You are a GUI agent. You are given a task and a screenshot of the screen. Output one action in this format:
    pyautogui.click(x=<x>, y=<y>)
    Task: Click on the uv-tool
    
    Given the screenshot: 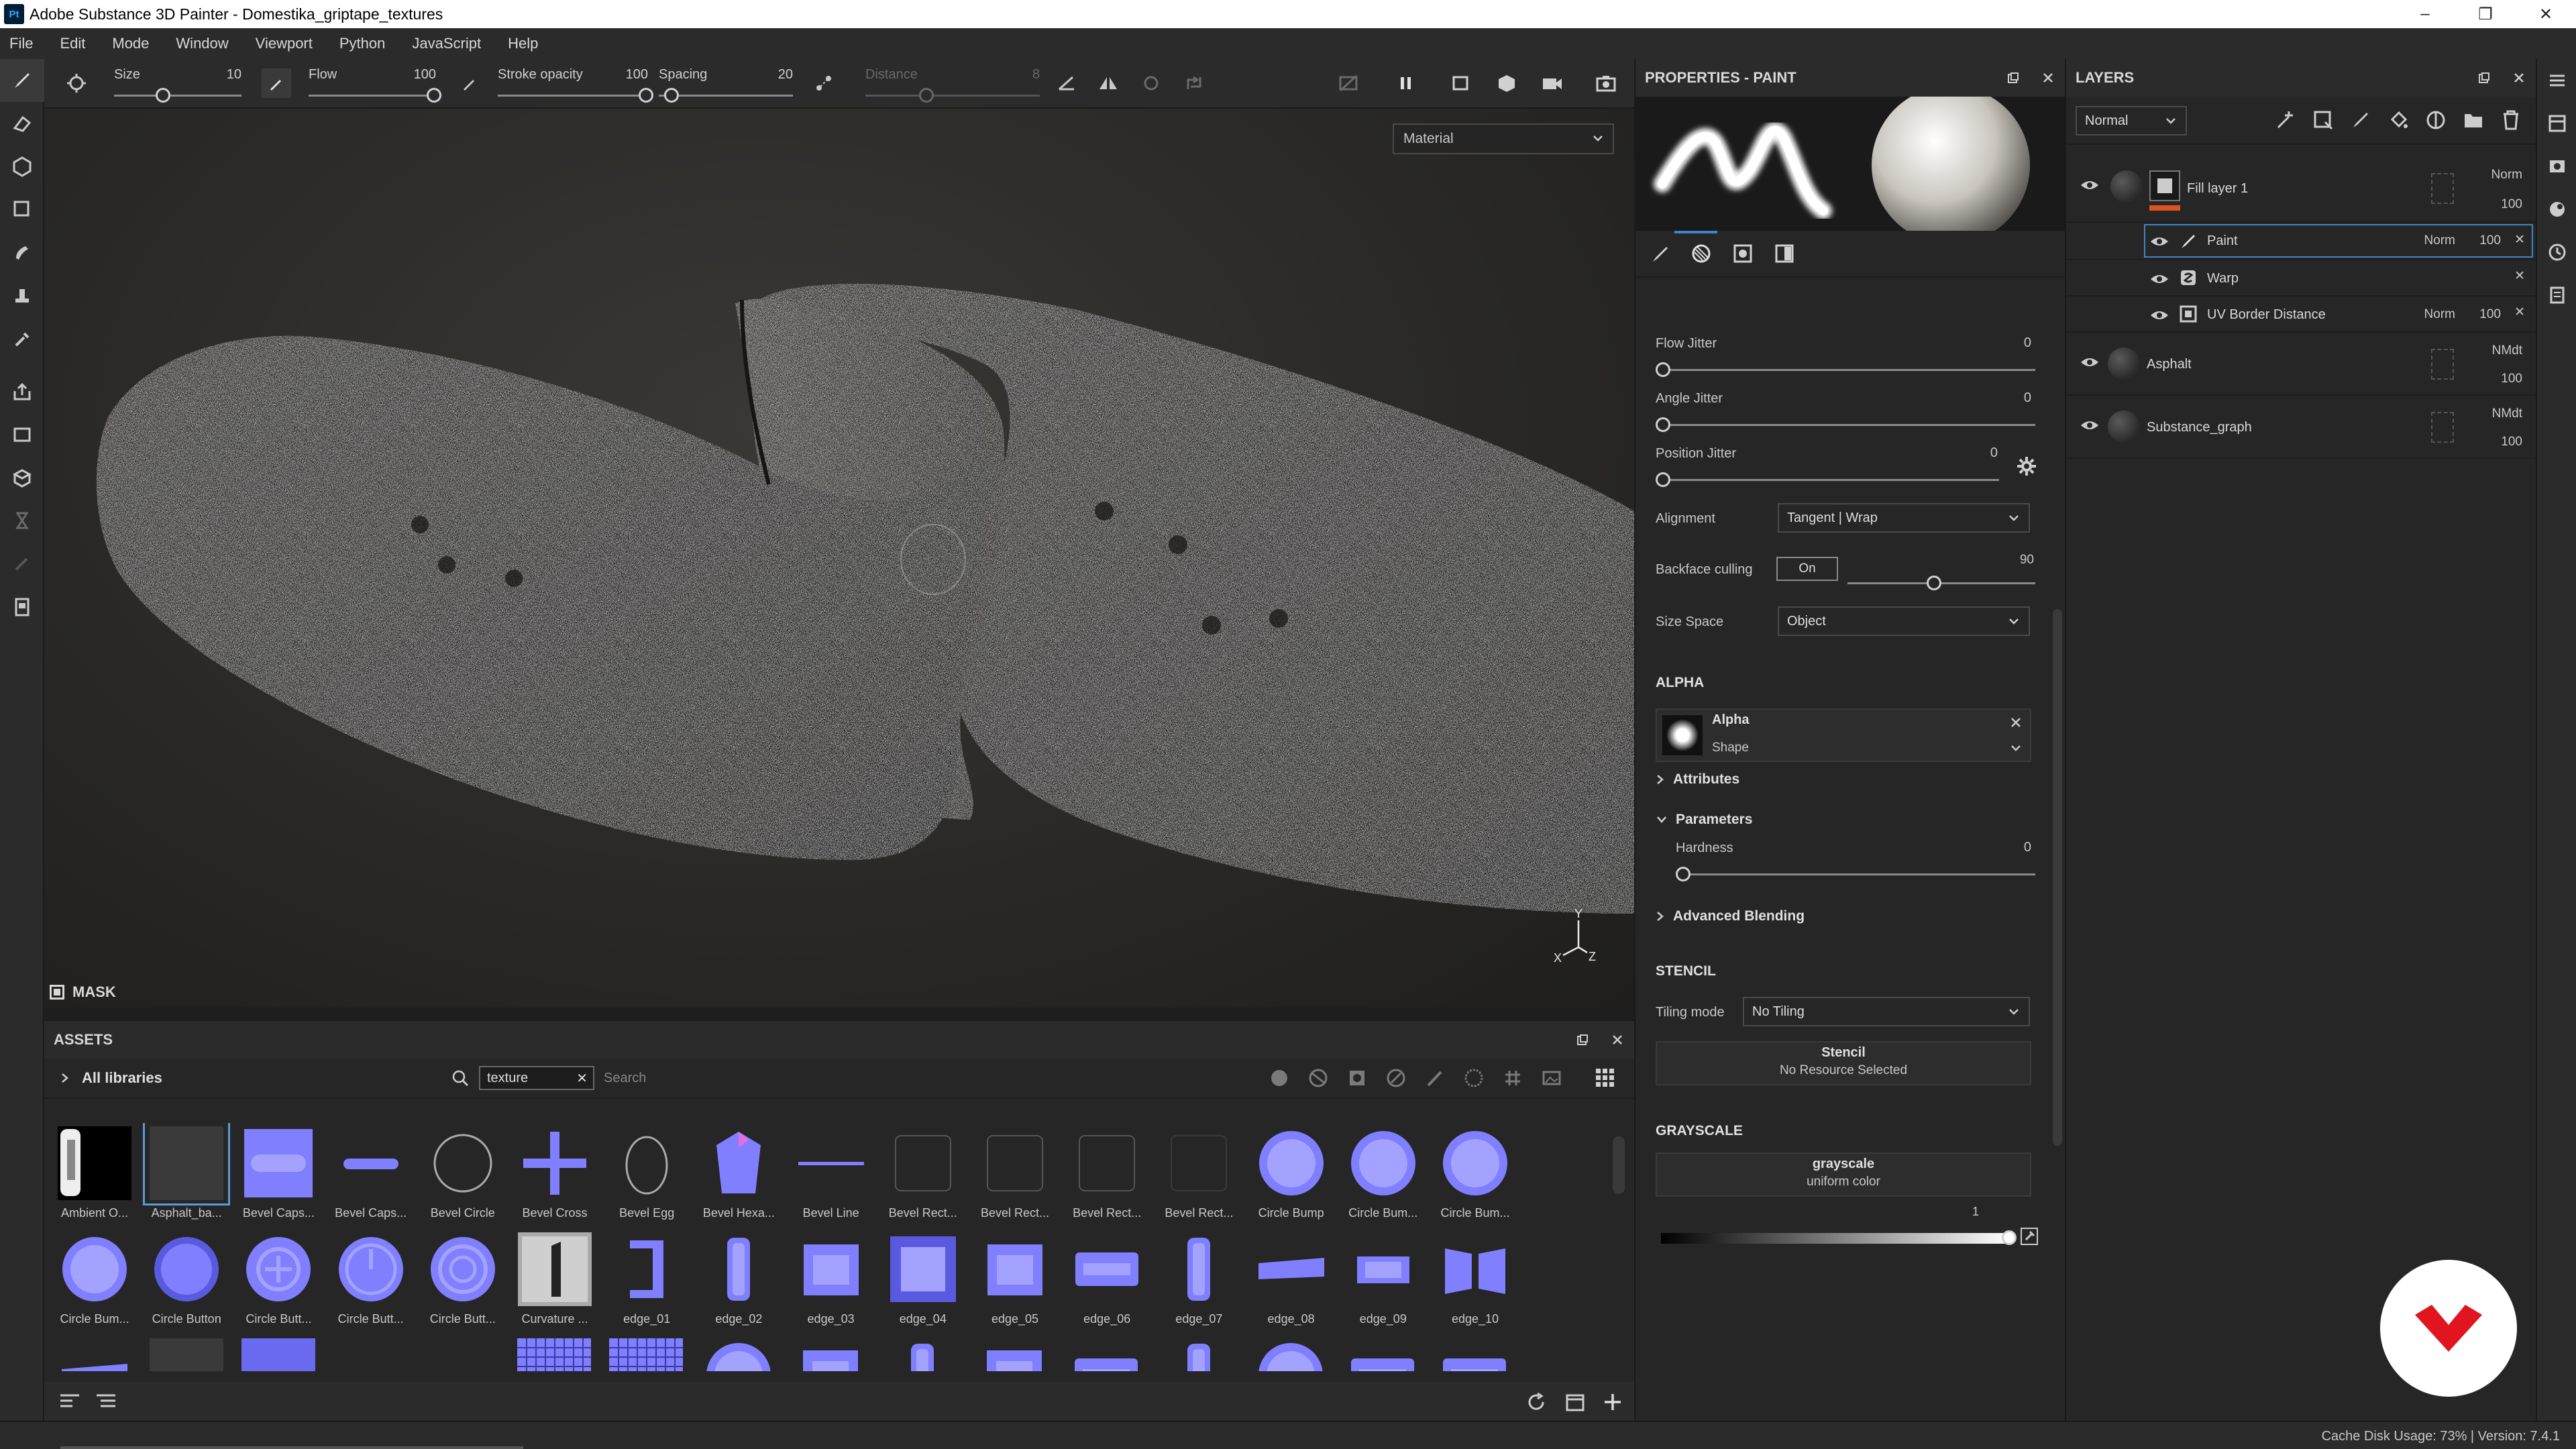 What is the action you would take?
    pyautogui.click(x=22, y=477)
    